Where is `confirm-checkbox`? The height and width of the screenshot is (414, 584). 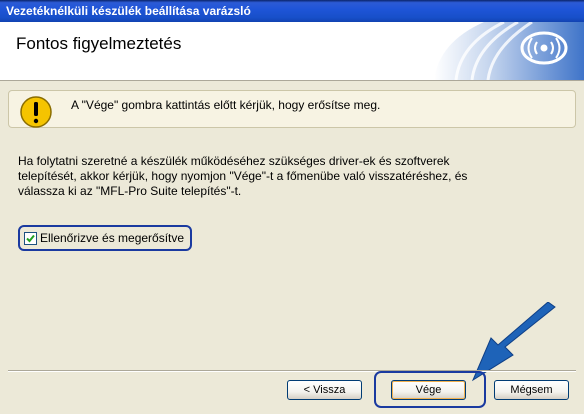
confirm-checkbox is located at coordinates (30, 238).